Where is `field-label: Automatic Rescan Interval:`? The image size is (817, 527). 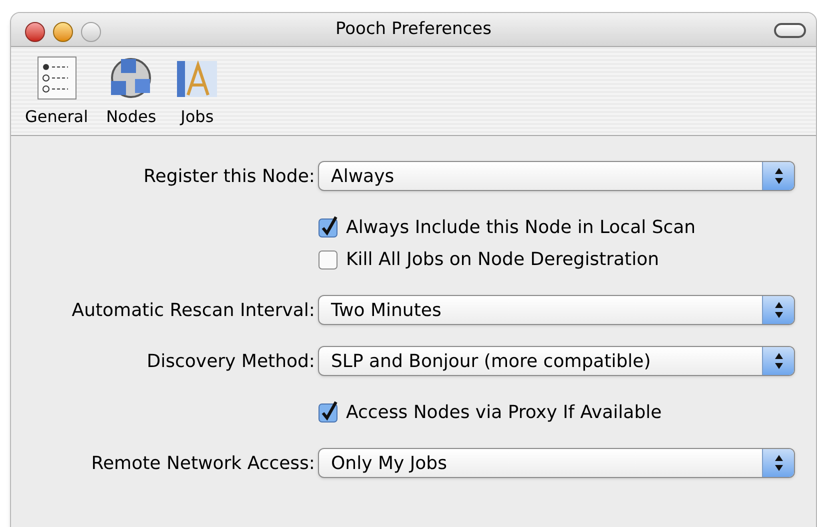 field-label: Automatic Rescan Interval: is located at coordinates (193, 310).